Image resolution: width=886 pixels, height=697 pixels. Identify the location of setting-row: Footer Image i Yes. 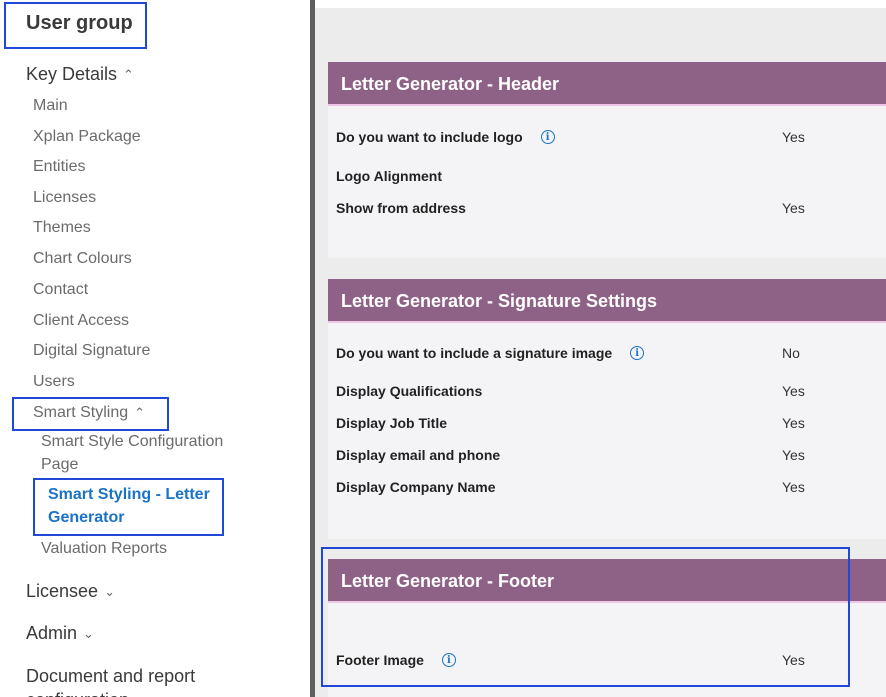
(606, 660).